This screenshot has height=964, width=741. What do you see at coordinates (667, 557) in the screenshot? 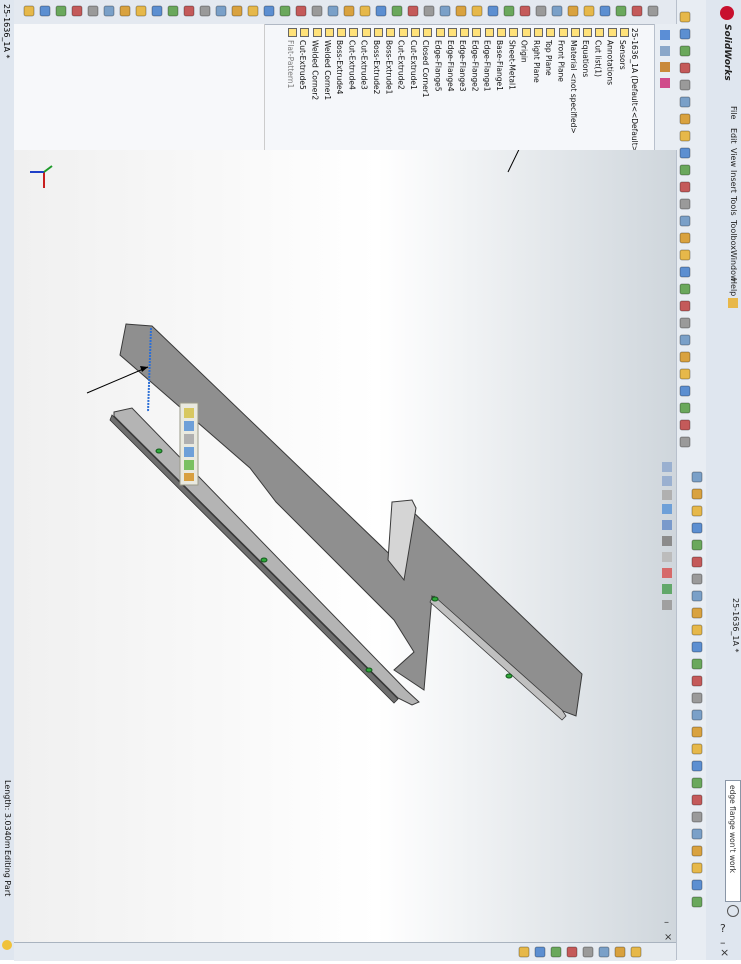
I see `hide-show-items-icon` at bounding box center [667, 557].